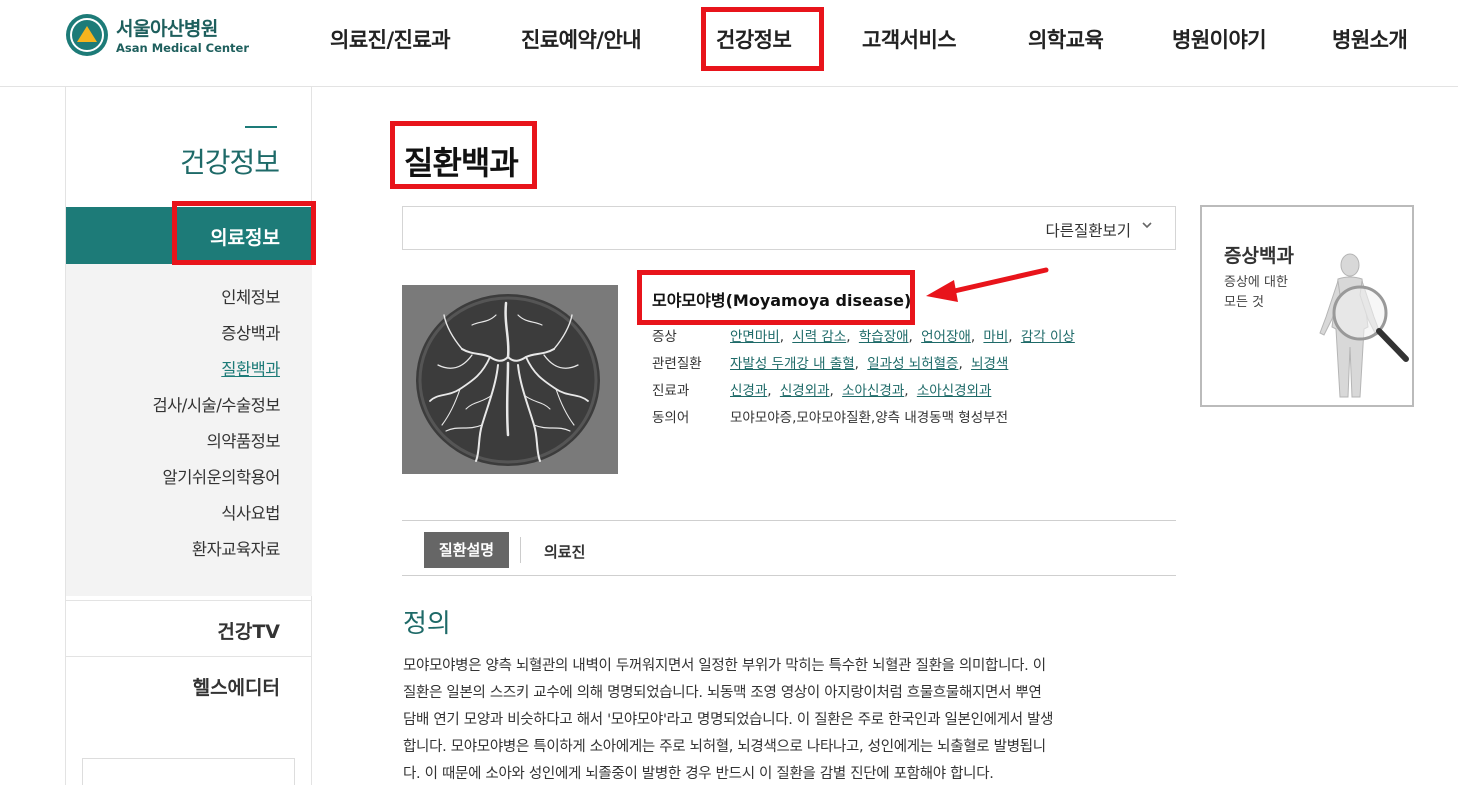  Describe the element at coordinates (244, 440) in the screenshot. I see `sidebar-subitem-drugs: 의약품정보` at that location.